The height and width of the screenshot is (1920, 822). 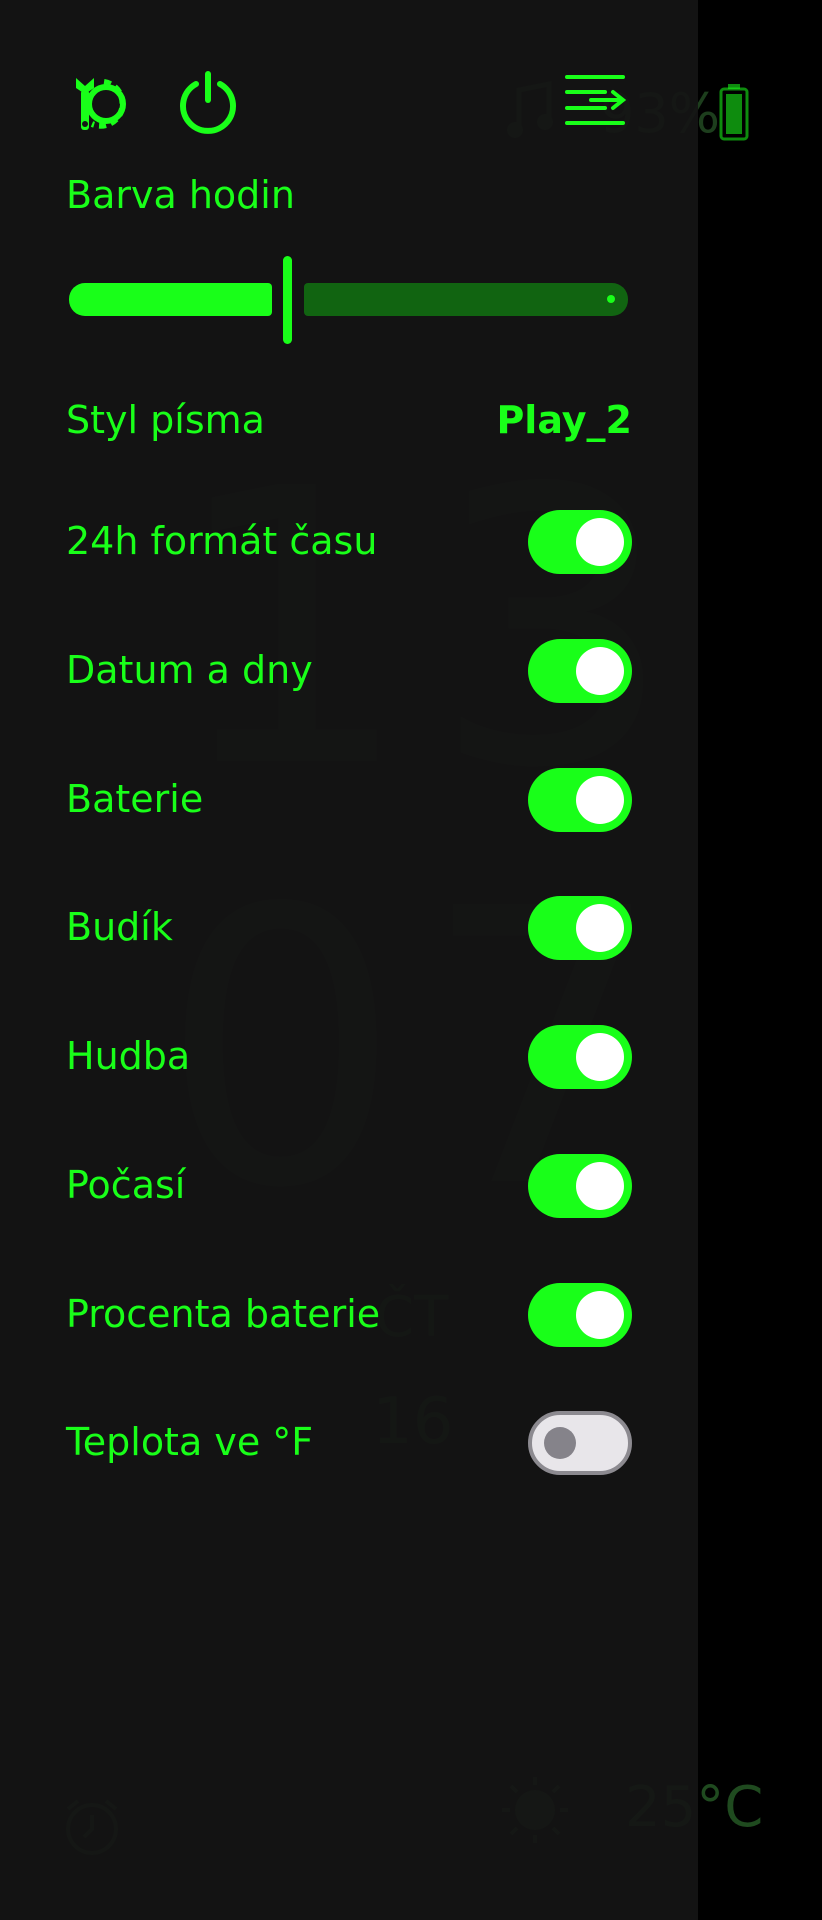 What do you see at coordinates (135, 799) in the screenshot?
I see `toggle-label-battery: Baterie` at bounding box center [135, 799].